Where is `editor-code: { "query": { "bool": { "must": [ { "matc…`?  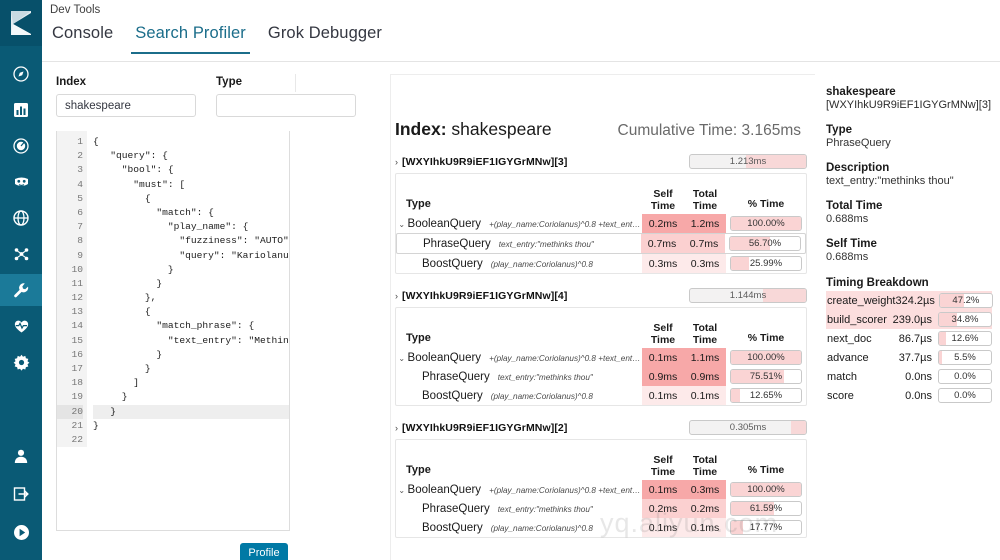 editor-code: { "query": { "bool": { "must": [ { "matc… is located at coordinates (188, 289).